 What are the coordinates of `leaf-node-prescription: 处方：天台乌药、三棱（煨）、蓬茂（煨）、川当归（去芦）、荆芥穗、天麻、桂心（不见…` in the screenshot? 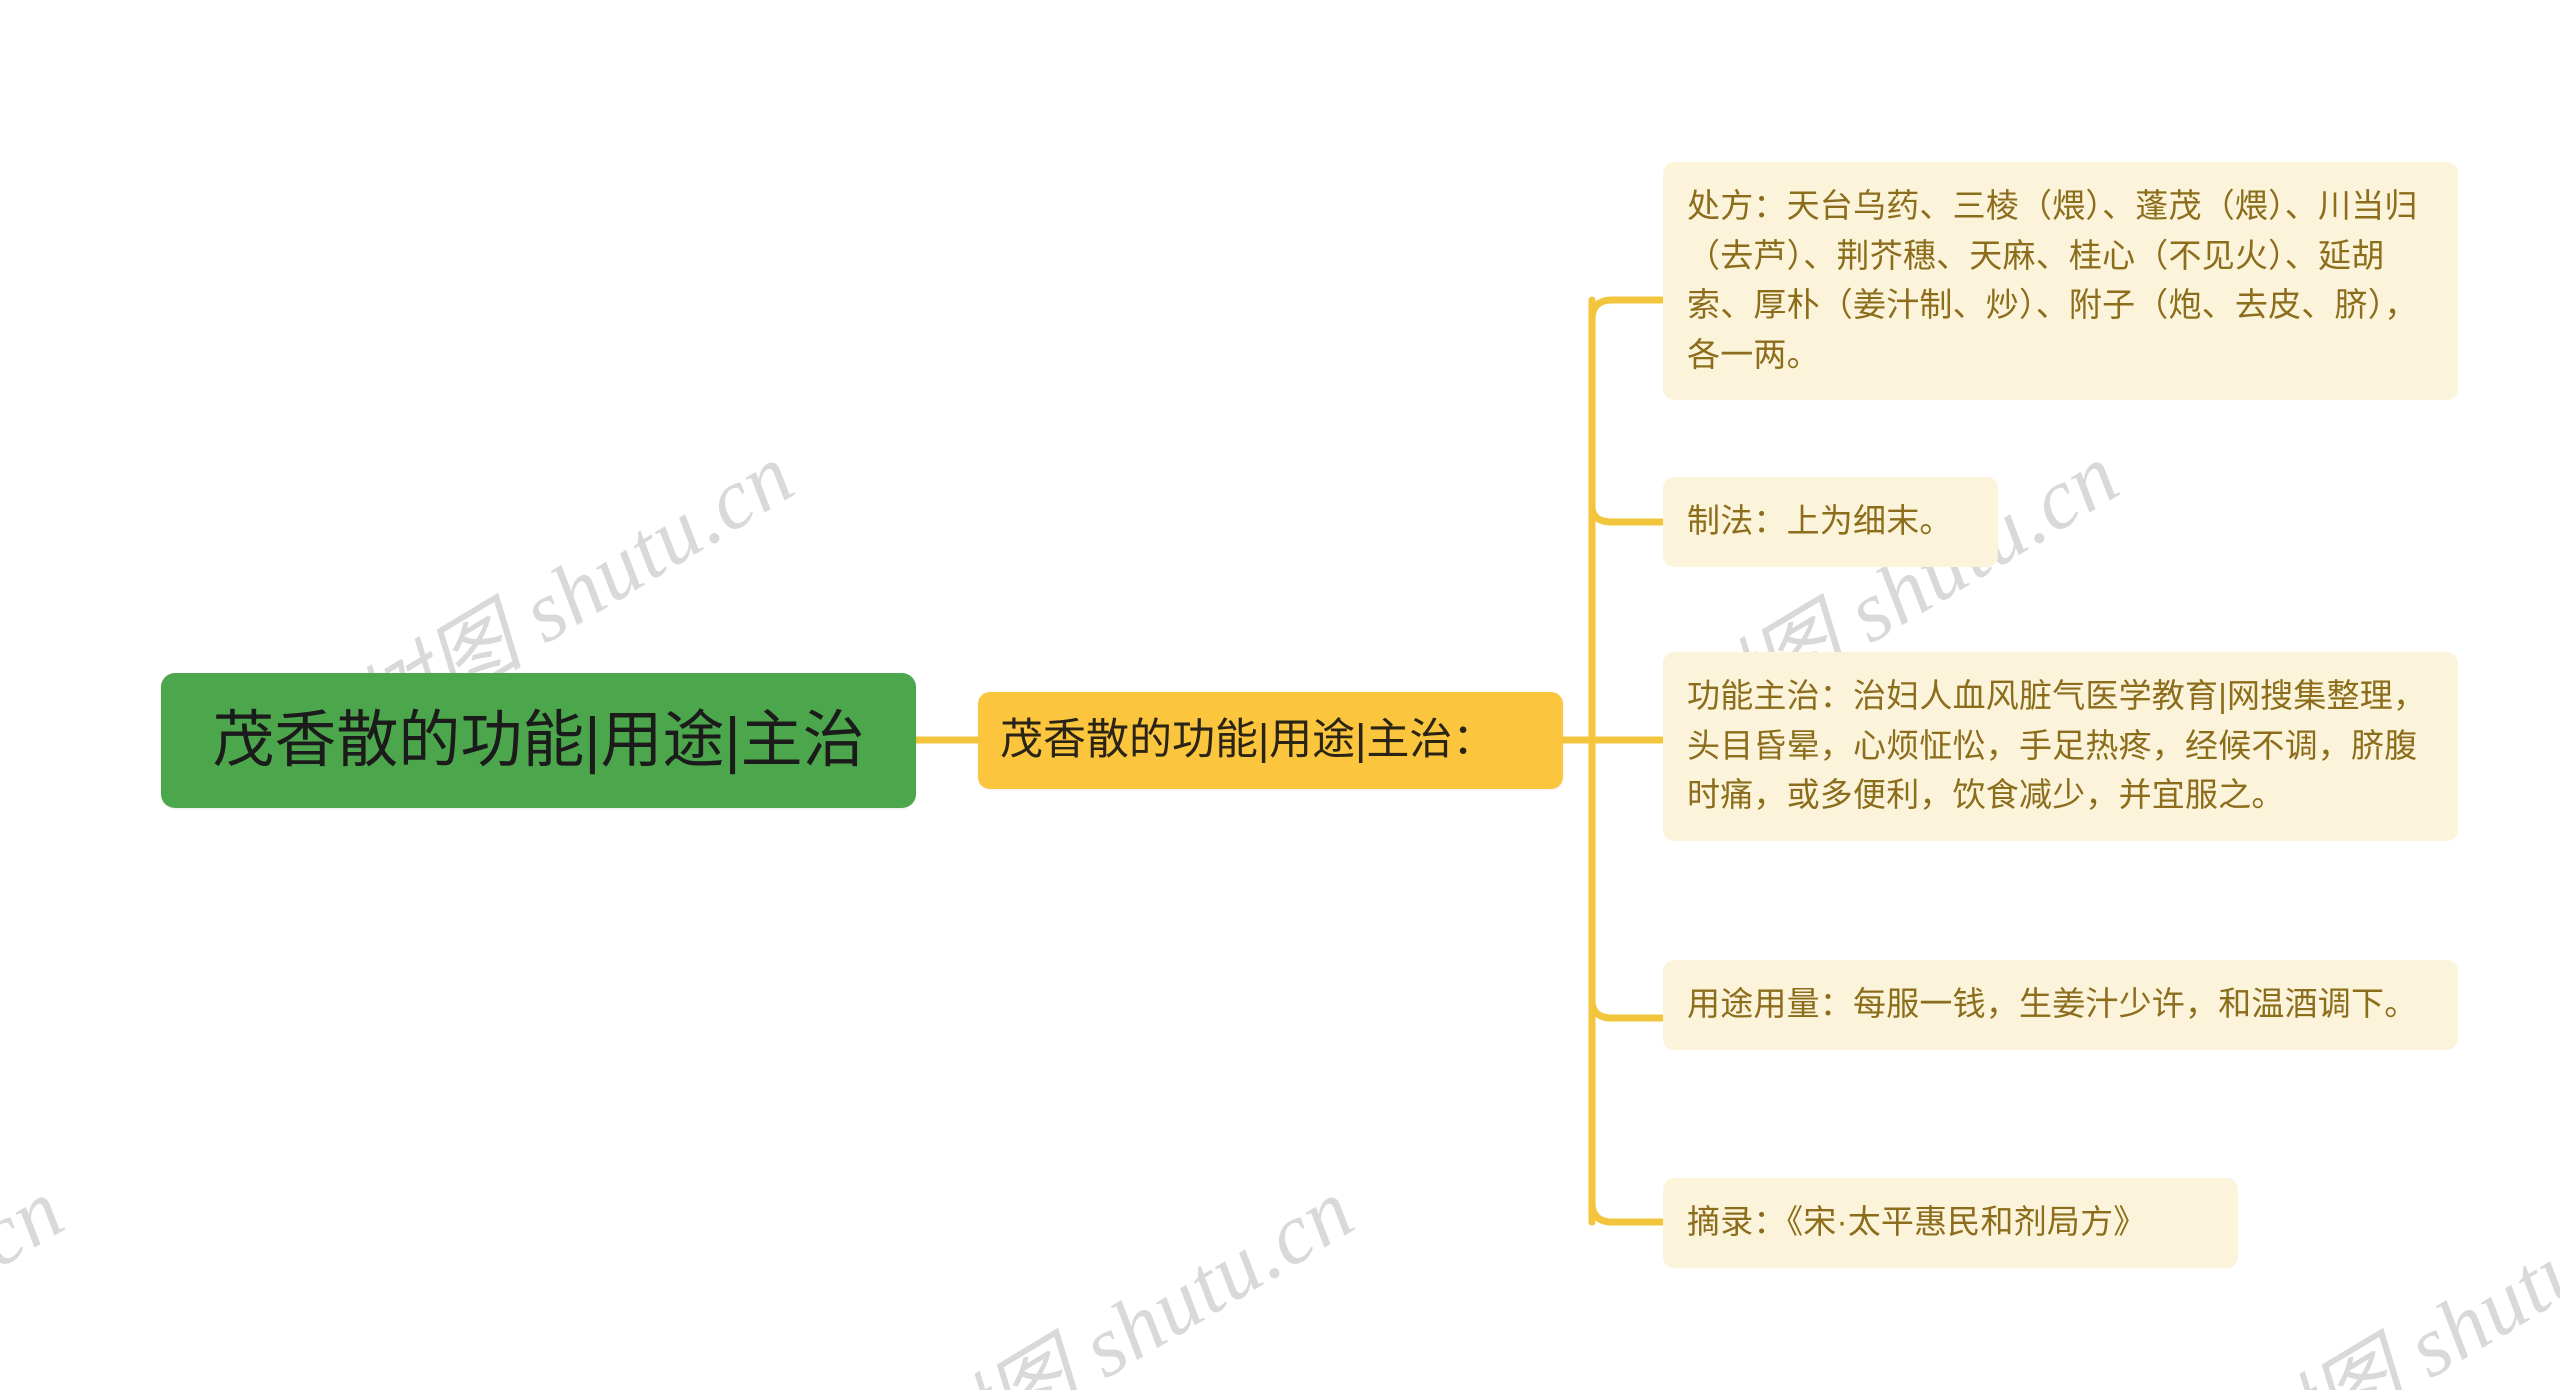 It's located at (2060, 281).